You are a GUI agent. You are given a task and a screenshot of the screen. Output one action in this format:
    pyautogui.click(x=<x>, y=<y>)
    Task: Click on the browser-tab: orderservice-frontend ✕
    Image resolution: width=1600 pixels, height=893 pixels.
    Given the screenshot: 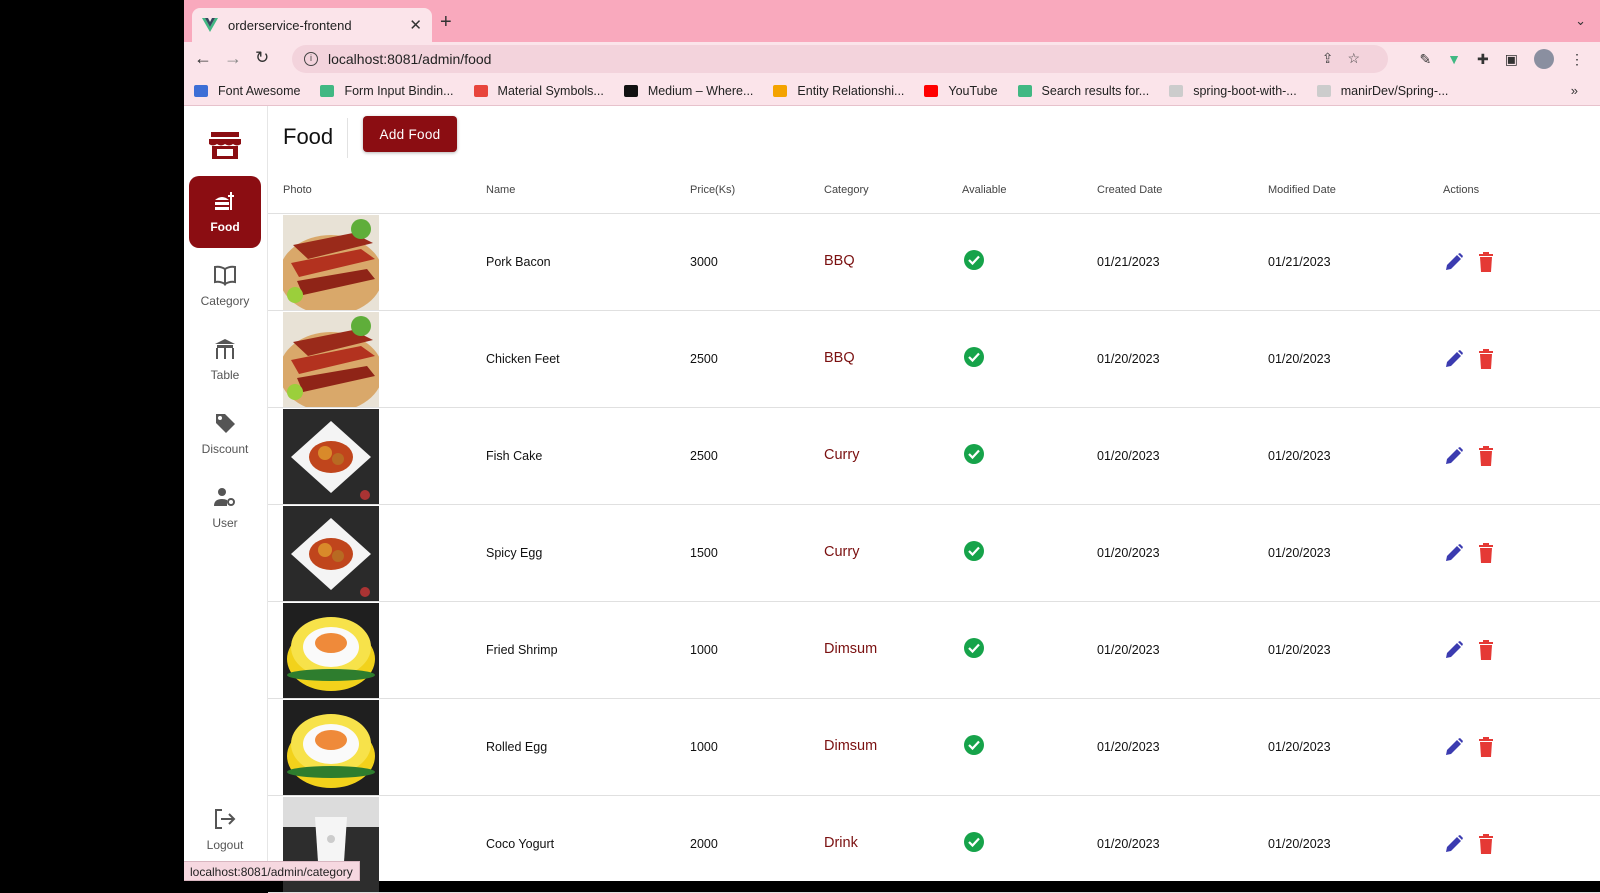 What is the action you would take?
    pyautogui.click(x=312, y=25)
    